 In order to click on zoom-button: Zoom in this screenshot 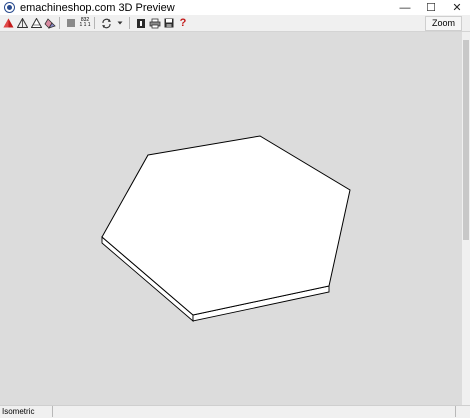, I will do `click(443, 23)`.